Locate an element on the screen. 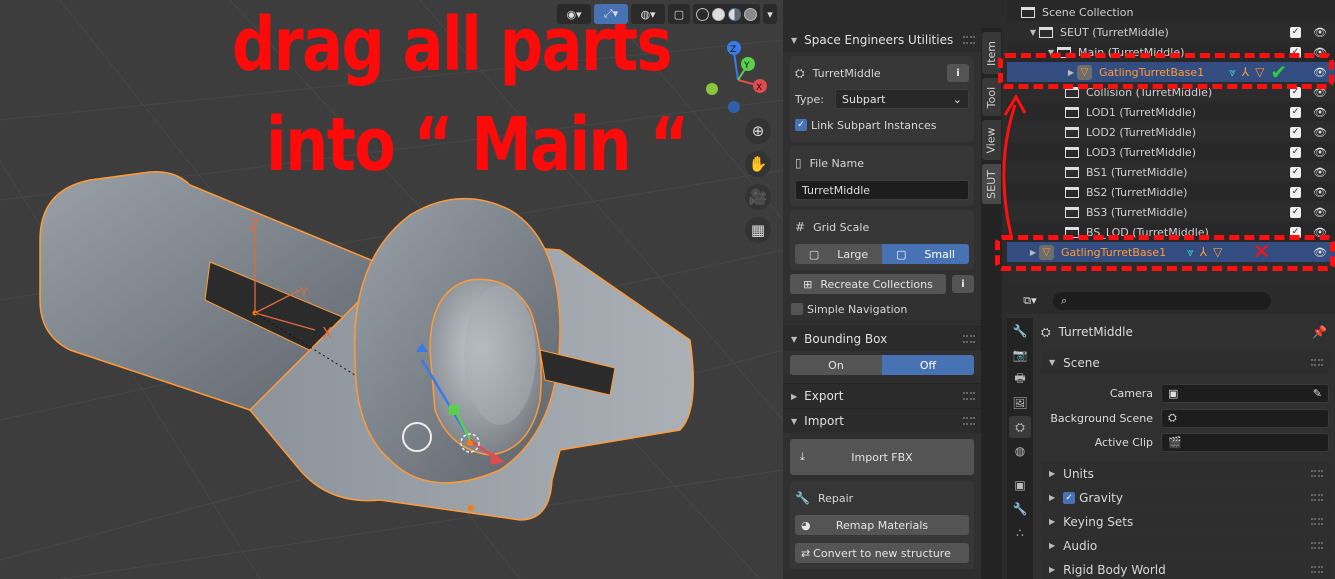 Image resolution: width=1335 pixels, height=579 pixels. pin-icon: 📌 is located at coordinates (1319, 332).